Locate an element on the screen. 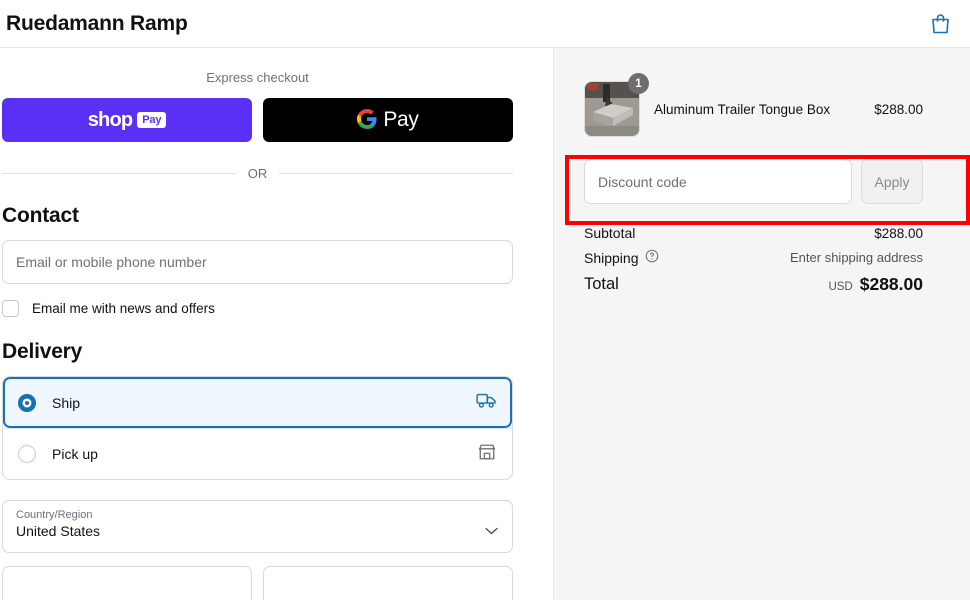 The image size is (970, 600). subtotal-label: Subtotal is located at coordinates (610, 233).